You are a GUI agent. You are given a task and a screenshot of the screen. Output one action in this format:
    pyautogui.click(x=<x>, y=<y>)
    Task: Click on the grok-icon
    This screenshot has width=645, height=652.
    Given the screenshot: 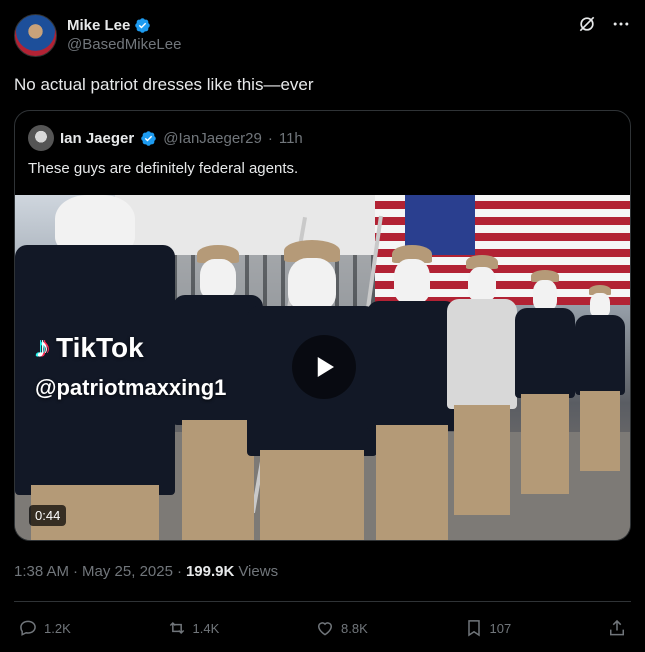 What is the action you would take?
    pyautogui.click(x=587, y=24)
    